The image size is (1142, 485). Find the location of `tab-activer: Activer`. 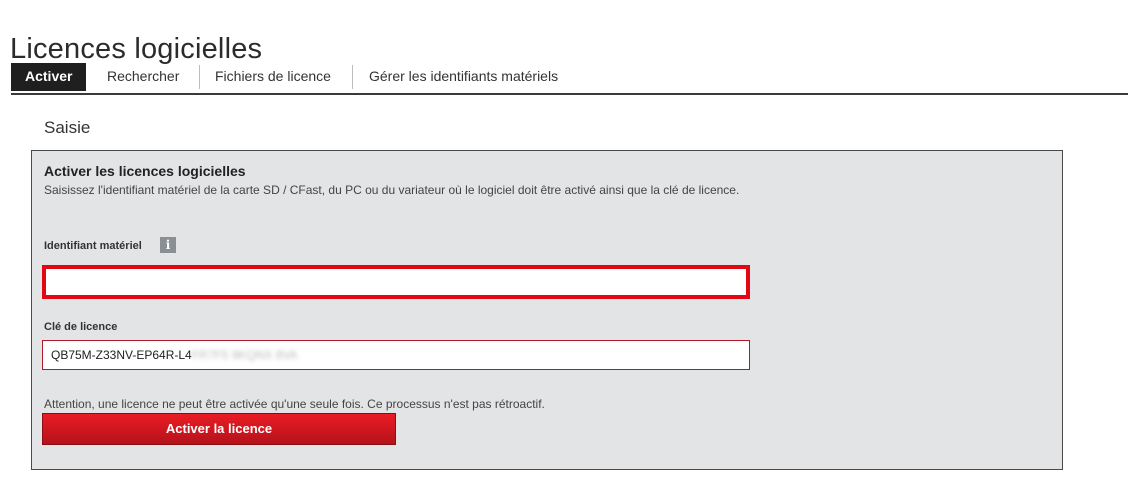

tab-activer: Activer is located at coordinates (49, 77).